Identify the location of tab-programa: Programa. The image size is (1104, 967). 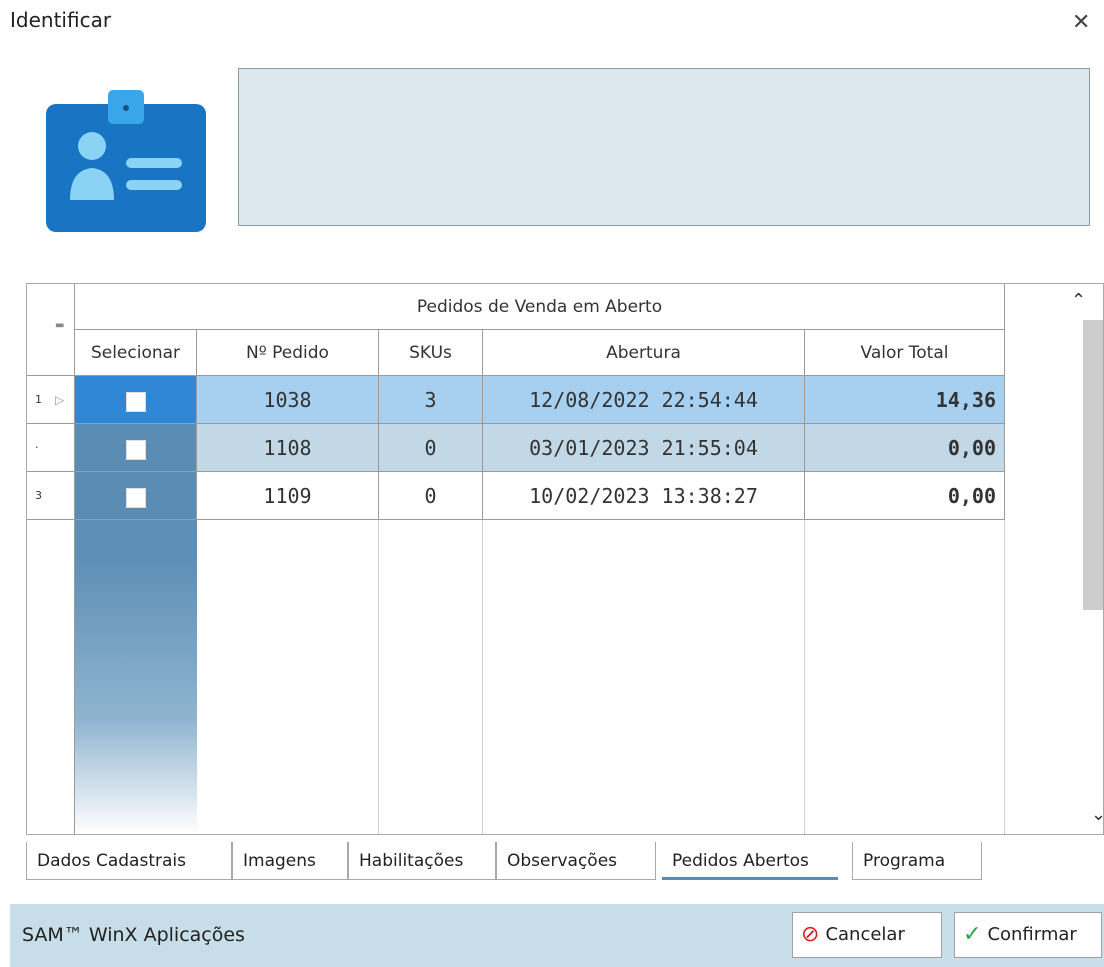
(917, 861).